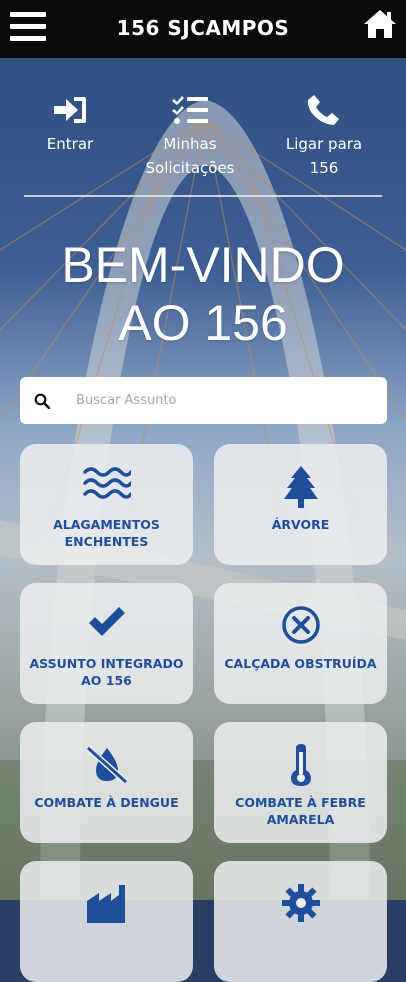 The height and width of the screenshot is (982, 406). What do you see at coordinates (203, 196) in the screenshot?
I see `divider` at bounding box center [203, 196].